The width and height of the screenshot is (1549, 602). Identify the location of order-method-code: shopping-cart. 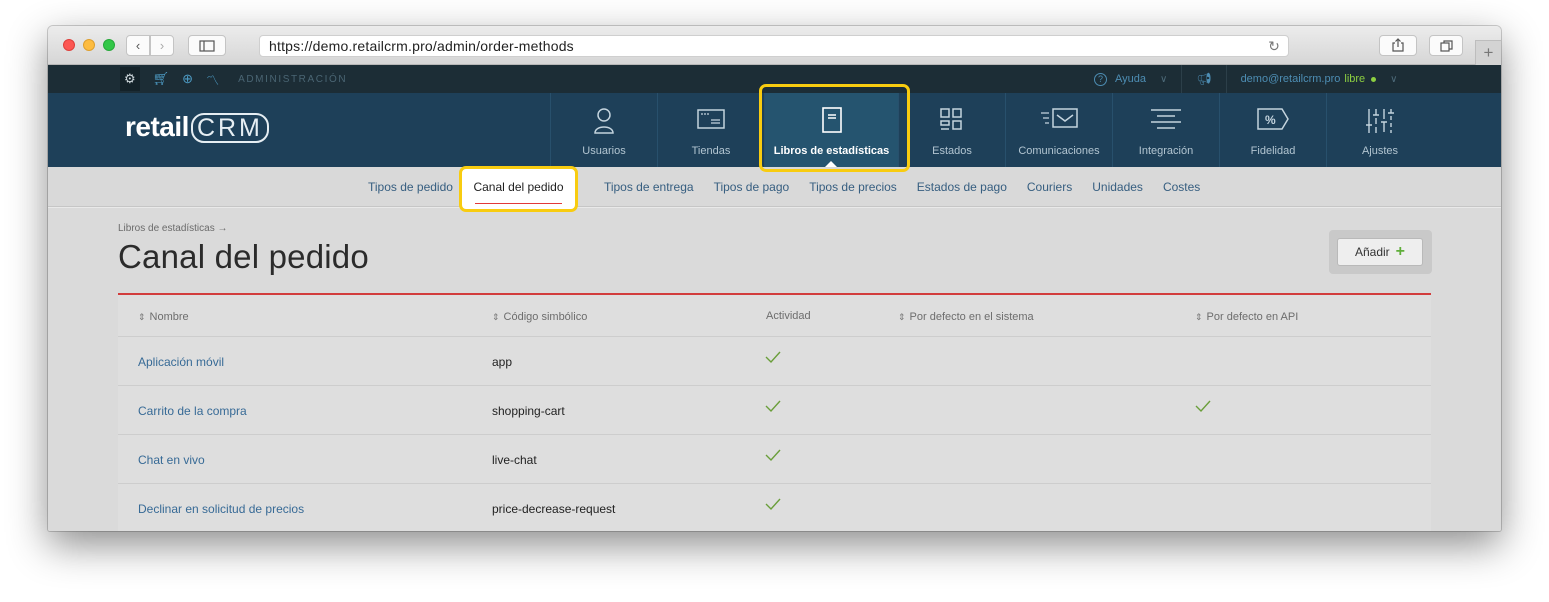
(528, 411).